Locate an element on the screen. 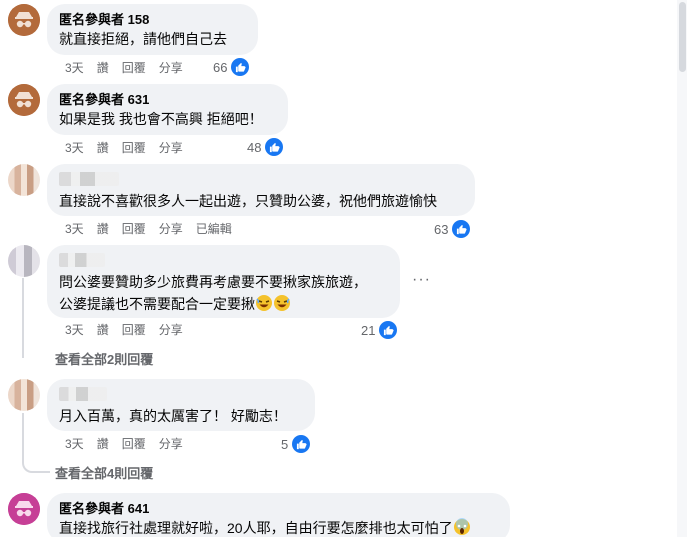 This screenshot has width=687, height=537. like-count: 63 is located at coordinates (441, 229).